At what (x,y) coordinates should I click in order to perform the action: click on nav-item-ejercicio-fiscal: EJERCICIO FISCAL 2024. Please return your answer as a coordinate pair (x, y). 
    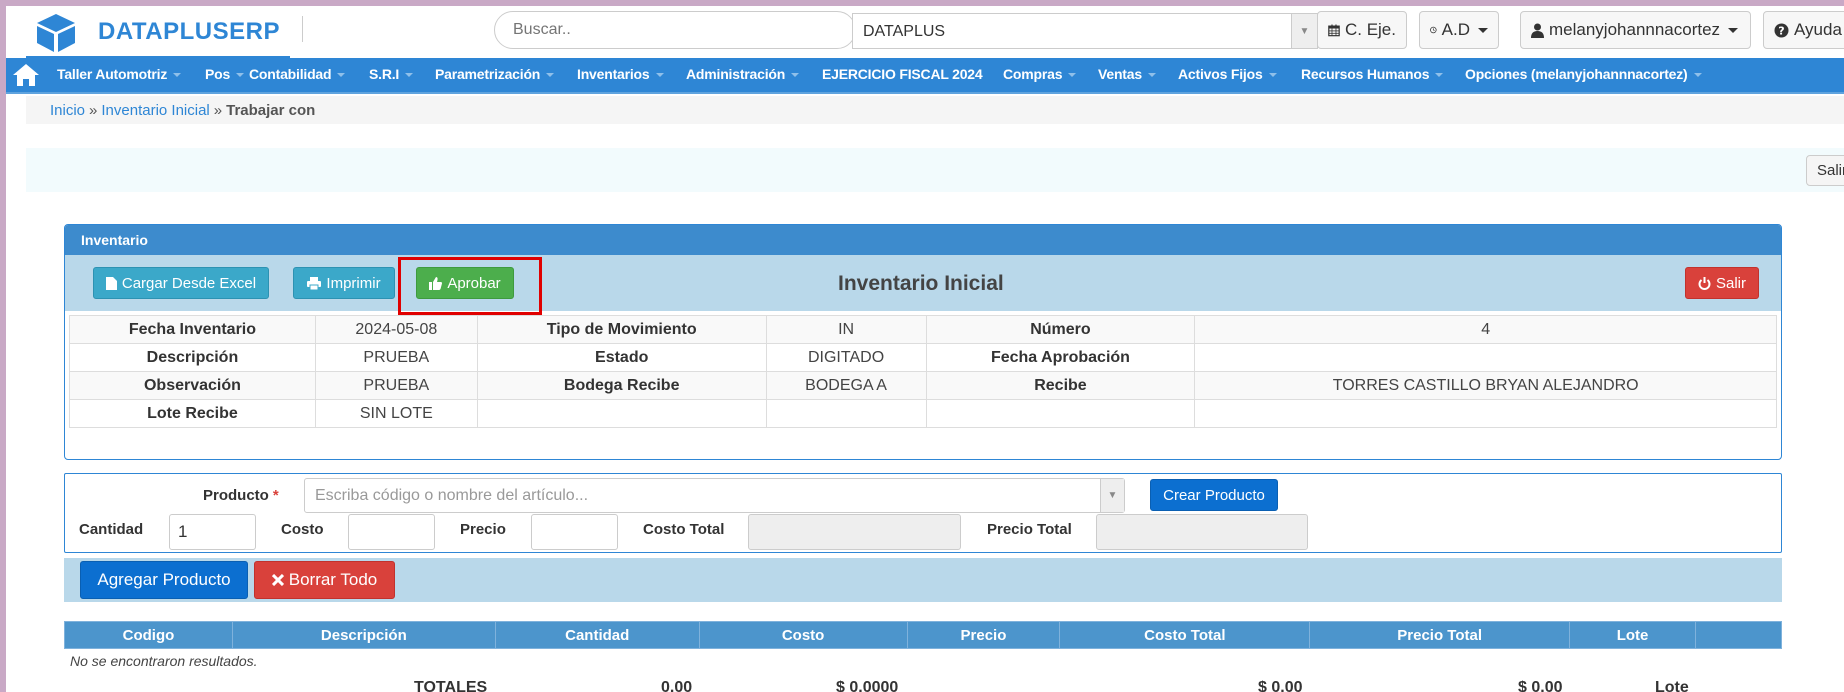
    Looking at the image, I should click on (902, 74).